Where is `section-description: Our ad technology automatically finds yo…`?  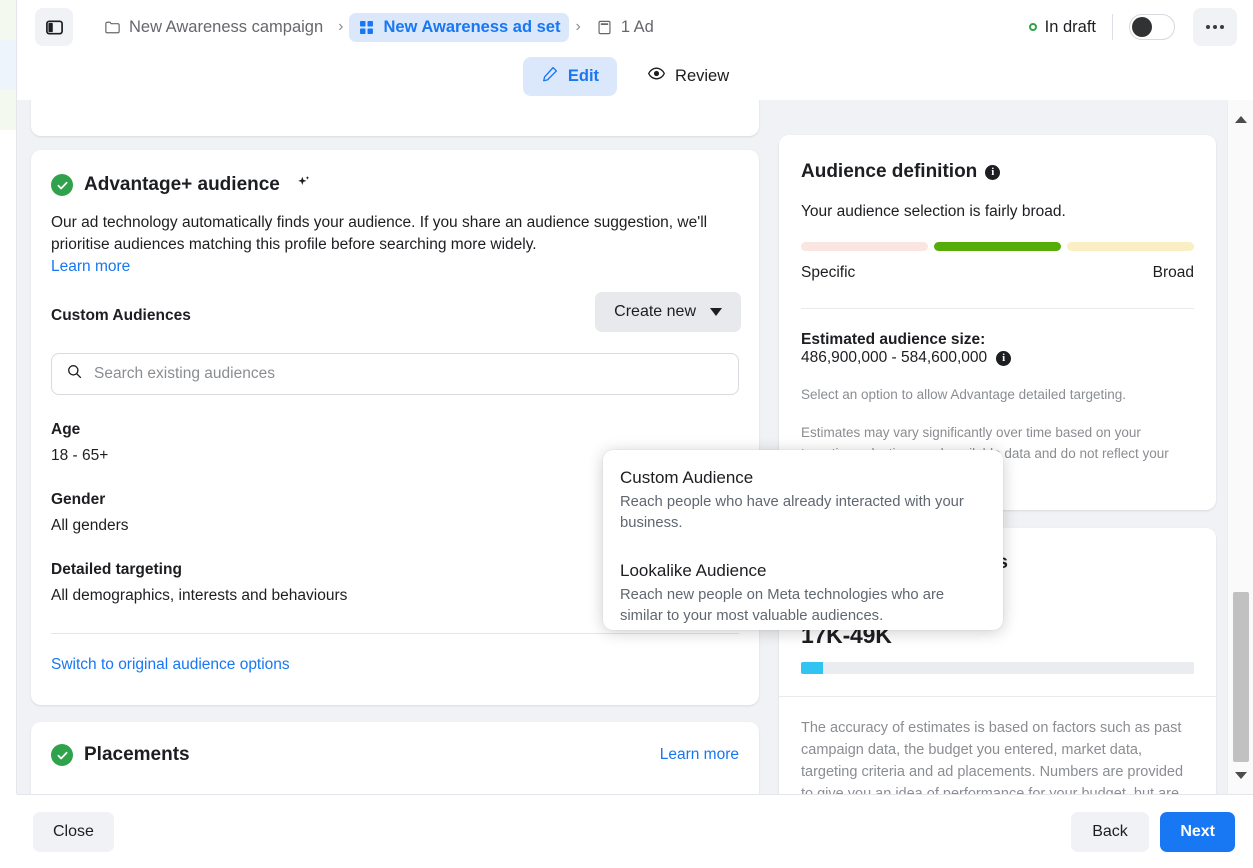 section-description: Our ad technology automatically finds yo… is located at coordinates (379, 233).